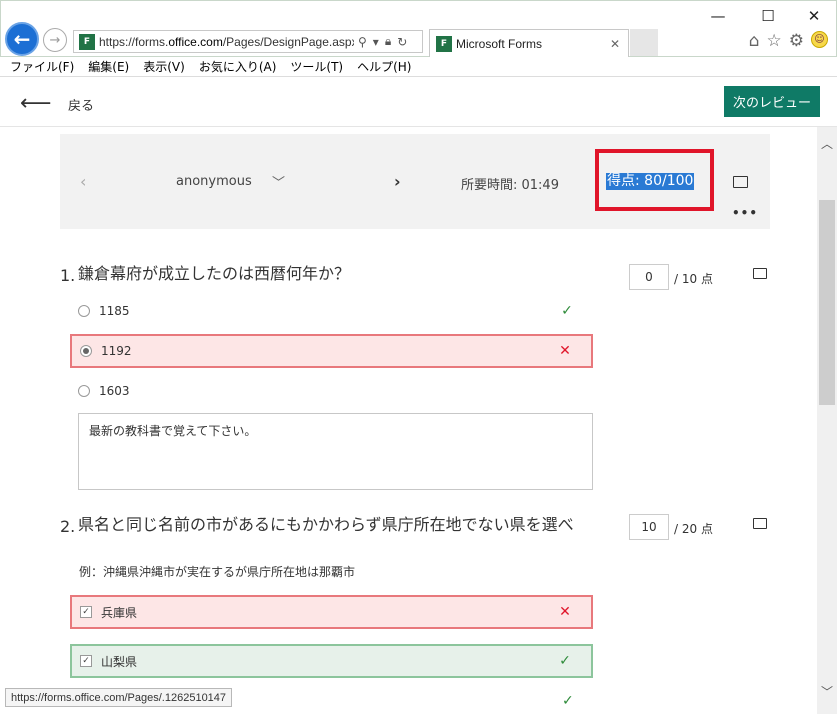 The height and width of the screenshot is (714, 837). I want to click on radio-button-selected, so click(86, 351).